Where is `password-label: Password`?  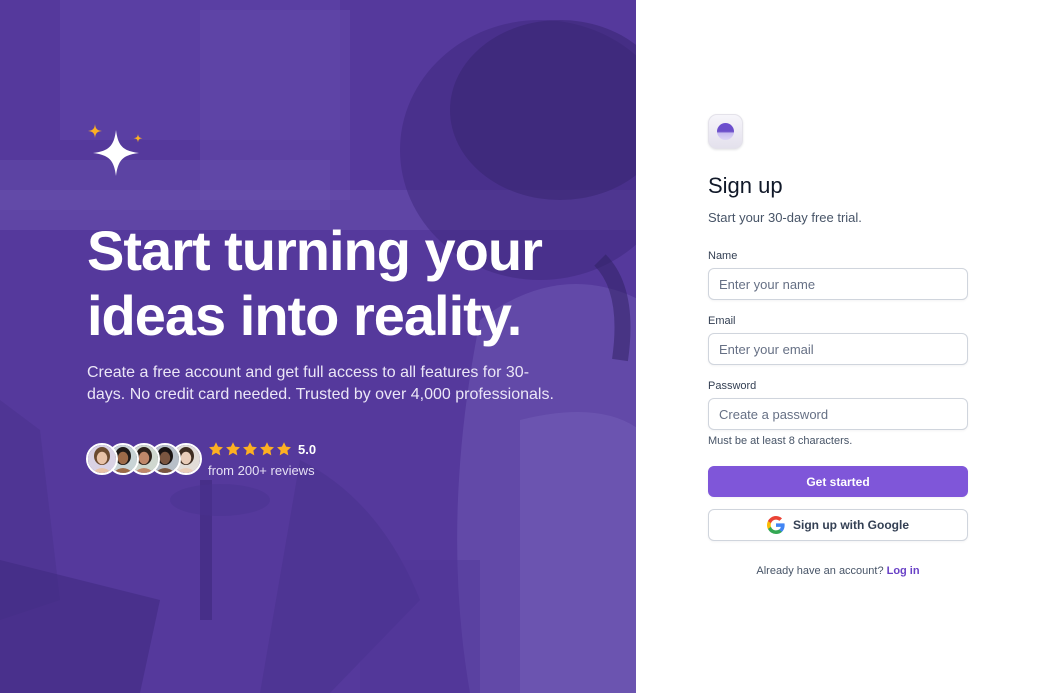
password-label: Password is located at coordinates (732, 386).